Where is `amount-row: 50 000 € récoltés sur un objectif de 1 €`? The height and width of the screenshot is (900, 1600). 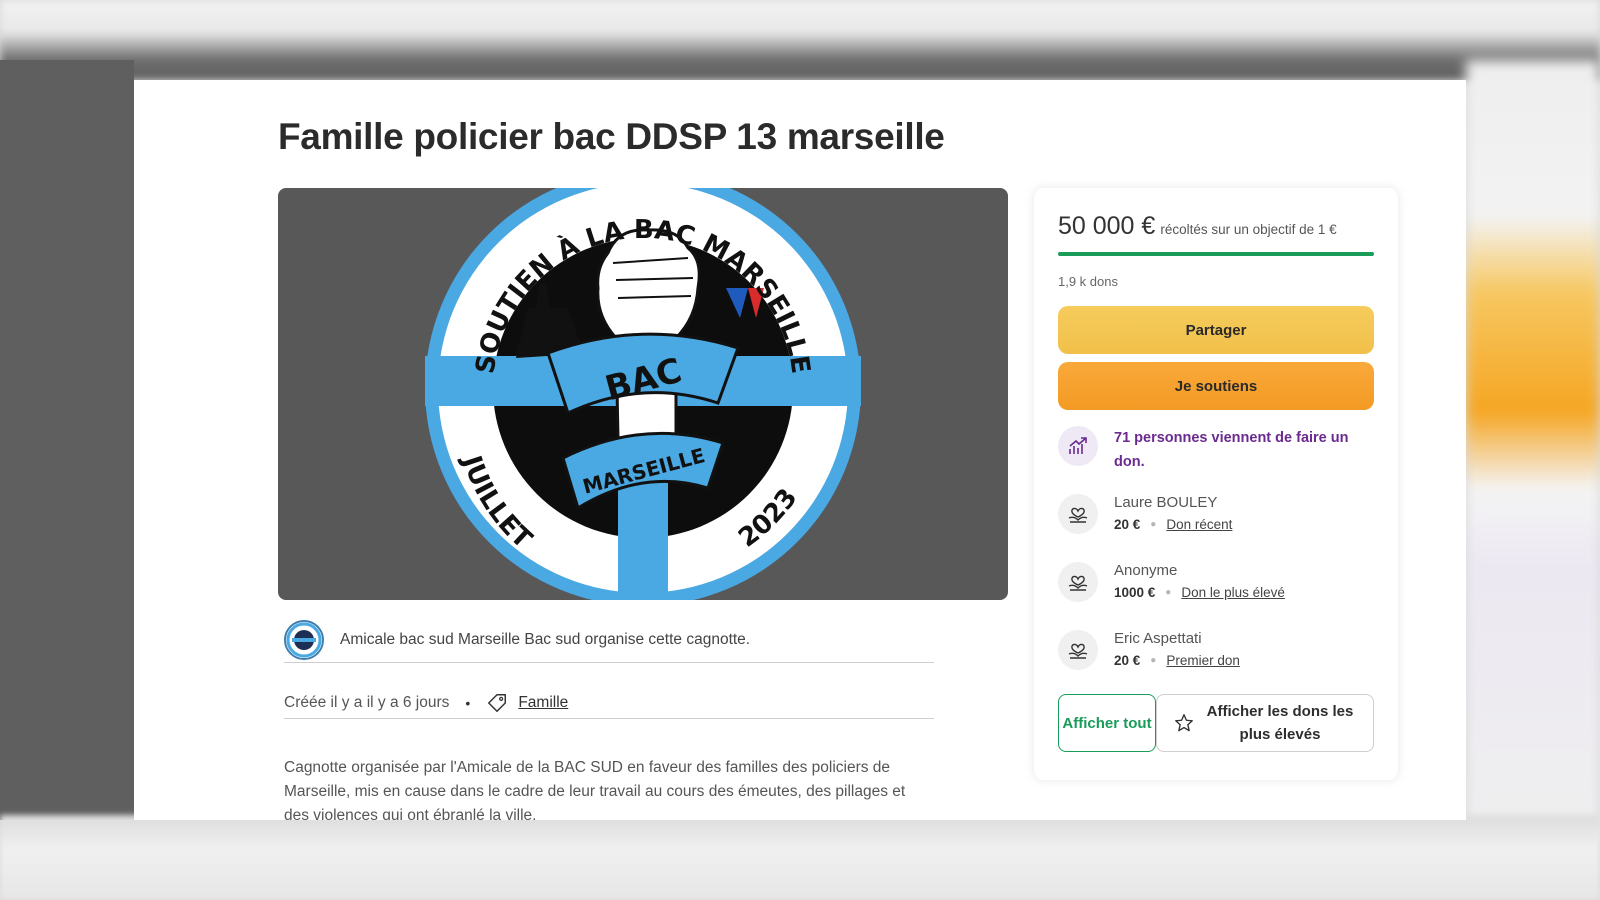
amount-row: 50 000 € récoltés sur un objectif de 1 € is located at coordinates (1197, 226).